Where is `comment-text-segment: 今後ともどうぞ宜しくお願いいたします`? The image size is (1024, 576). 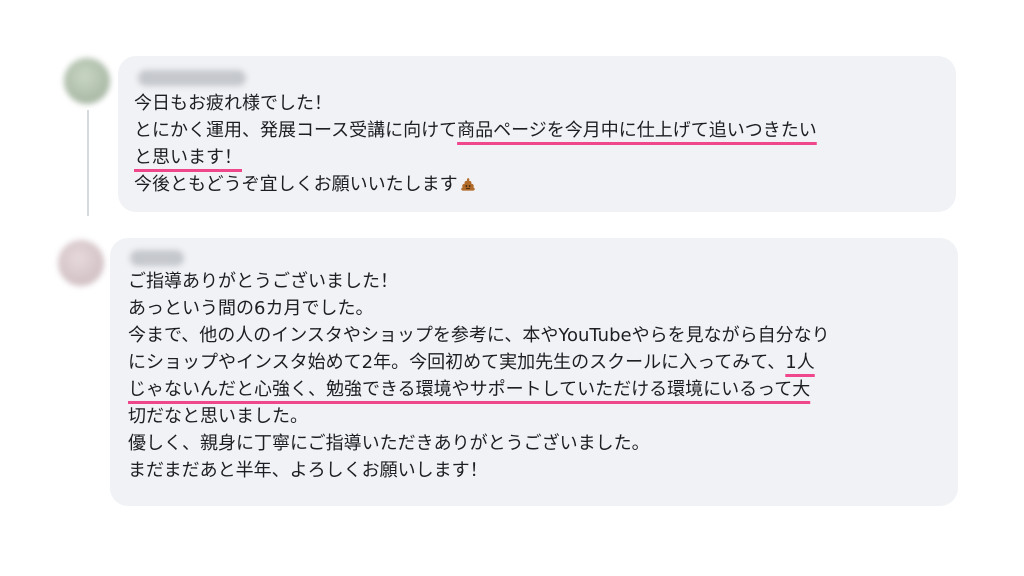
comment-text-segment: 今後ともどうぞ宜しくお願いいたします is located at coordinates (296, 184).